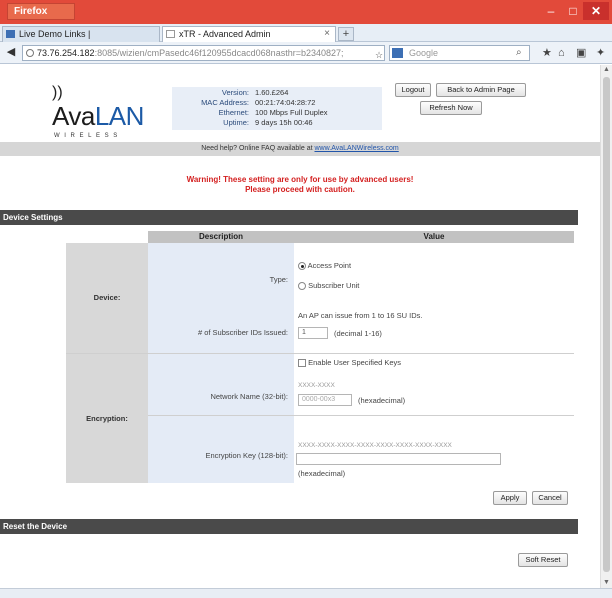 The height and width of the screenshot is (598, 612). Describe the element at coordinates (346, 34) in the screenshot. I see `new-tab-button: +` at that location.